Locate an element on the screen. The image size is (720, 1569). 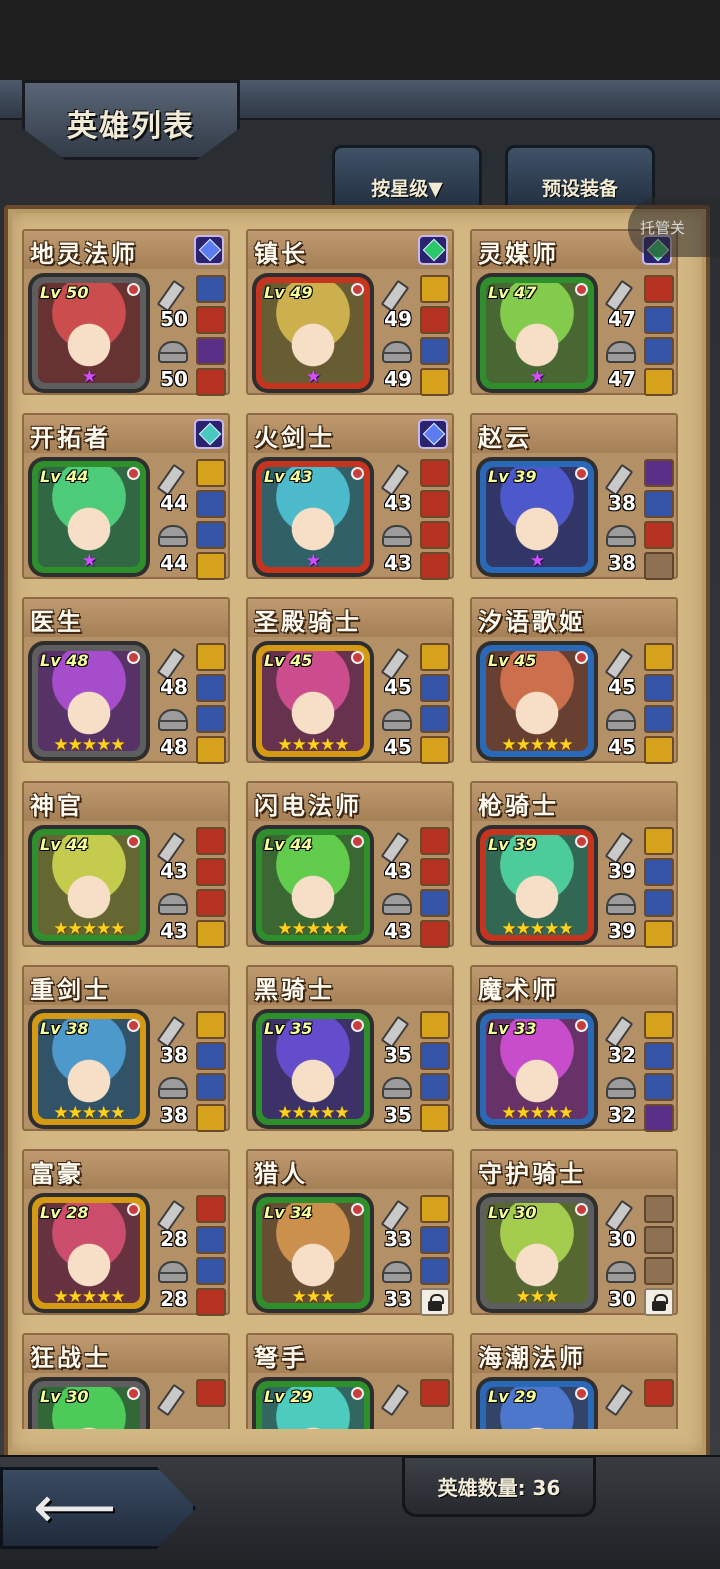
hero-portrait: Lv 44 ★ is located at coordinates (89, 517).